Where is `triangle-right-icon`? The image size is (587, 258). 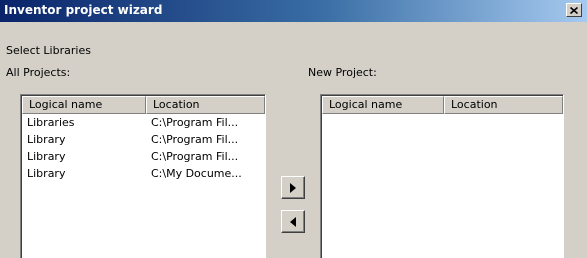
triangle-right-icon is located at coordinates (293, 187).